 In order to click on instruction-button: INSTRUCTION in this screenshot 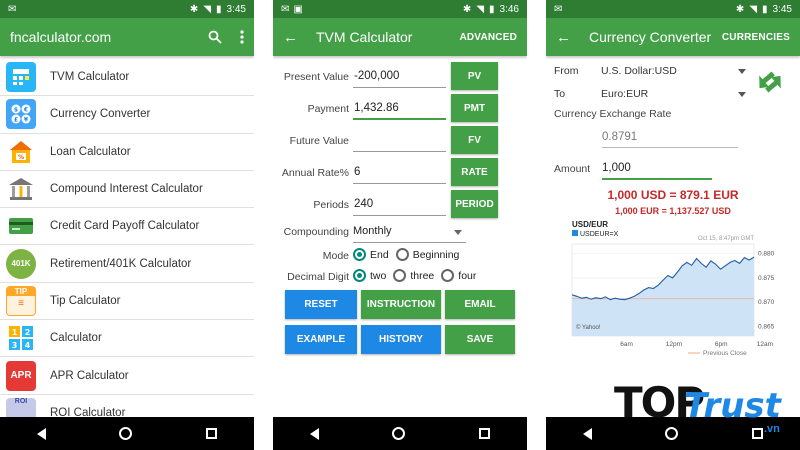, I will do `click(401, 304)`.